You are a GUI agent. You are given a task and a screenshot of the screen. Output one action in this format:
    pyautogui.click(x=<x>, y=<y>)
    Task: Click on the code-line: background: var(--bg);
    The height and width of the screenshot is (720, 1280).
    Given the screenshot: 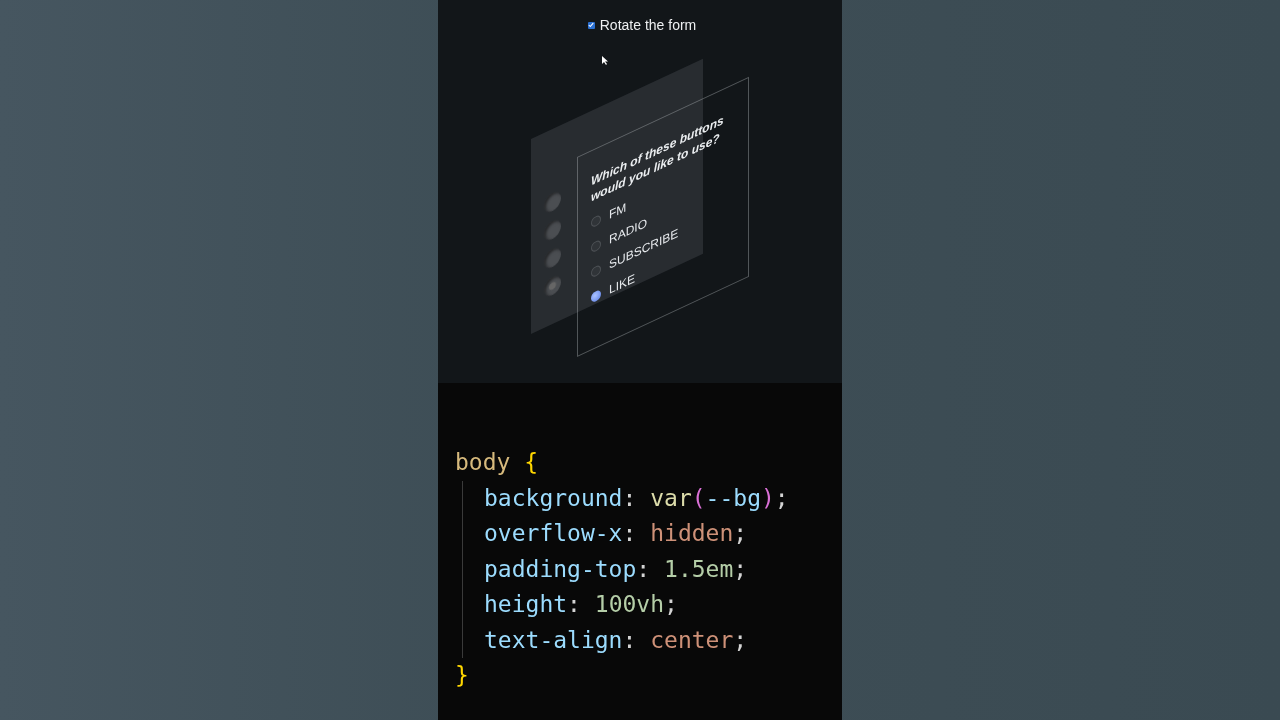 What is the action you would take?
    pyautogui.click(x=636, y=498)
    